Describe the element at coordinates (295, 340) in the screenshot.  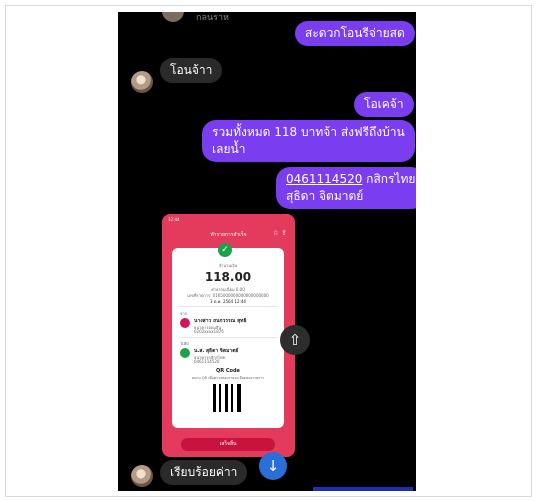
I see `share-icon: ⇧` at that location.